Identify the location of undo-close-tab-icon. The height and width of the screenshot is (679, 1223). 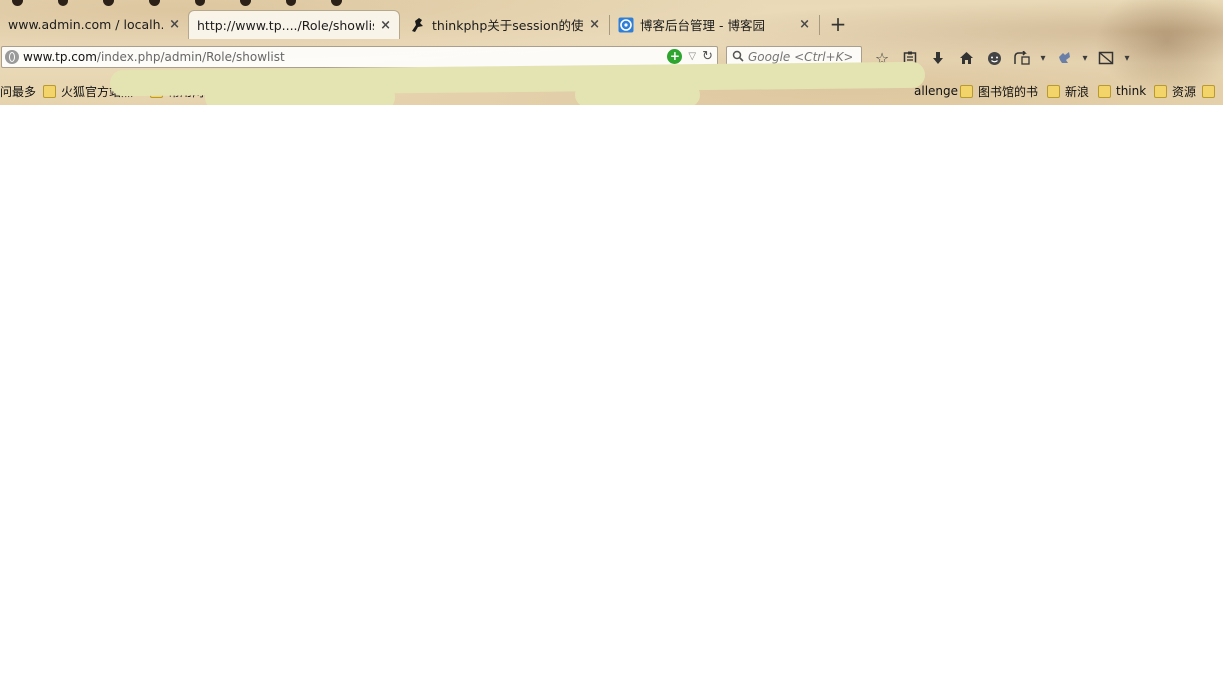
(1022, 58).